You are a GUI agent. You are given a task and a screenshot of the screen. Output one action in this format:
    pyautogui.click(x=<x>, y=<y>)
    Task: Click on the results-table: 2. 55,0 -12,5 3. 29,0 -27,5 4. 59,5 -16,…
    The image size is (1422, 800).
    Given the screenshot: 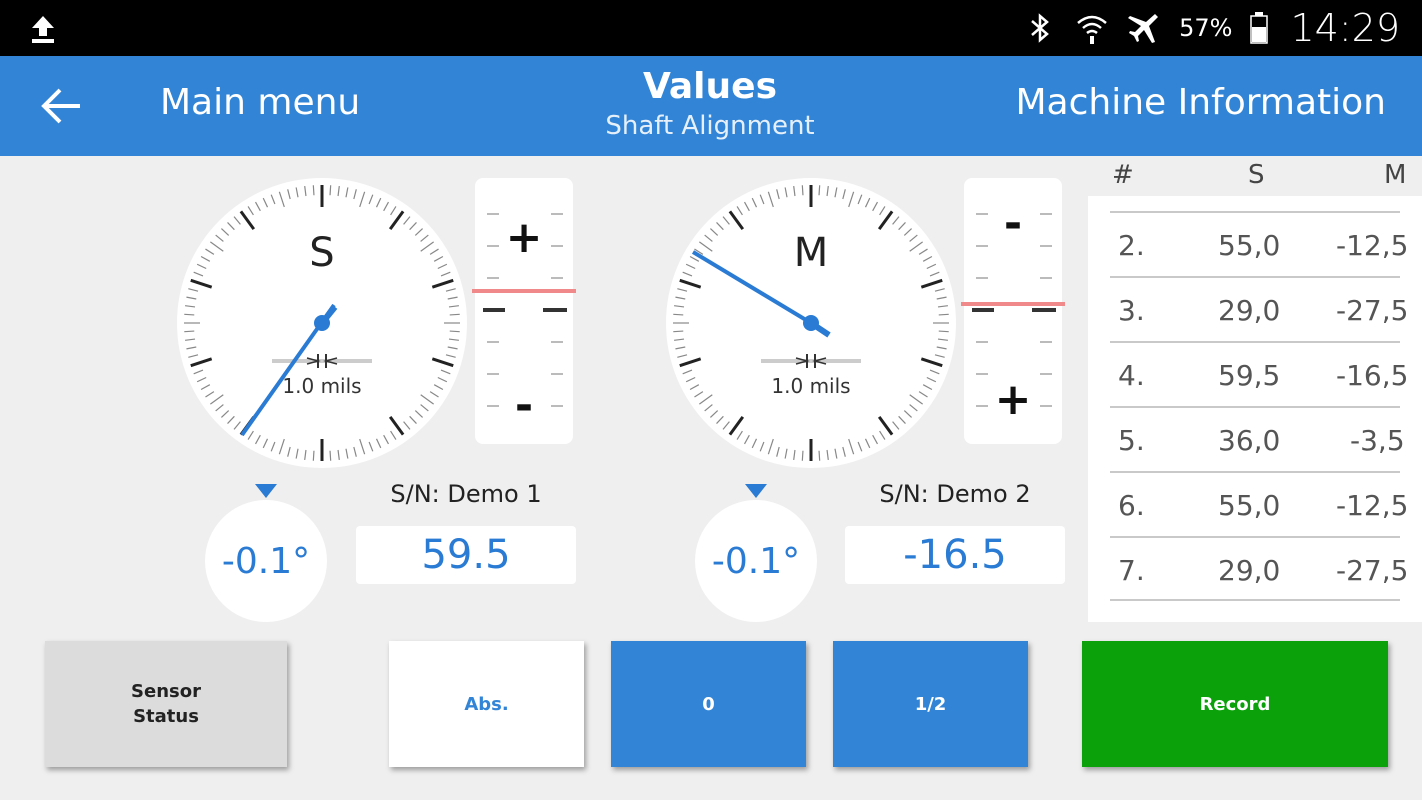 What is the action you would take?
    pyautogui.click(x=1255, y=409)
    